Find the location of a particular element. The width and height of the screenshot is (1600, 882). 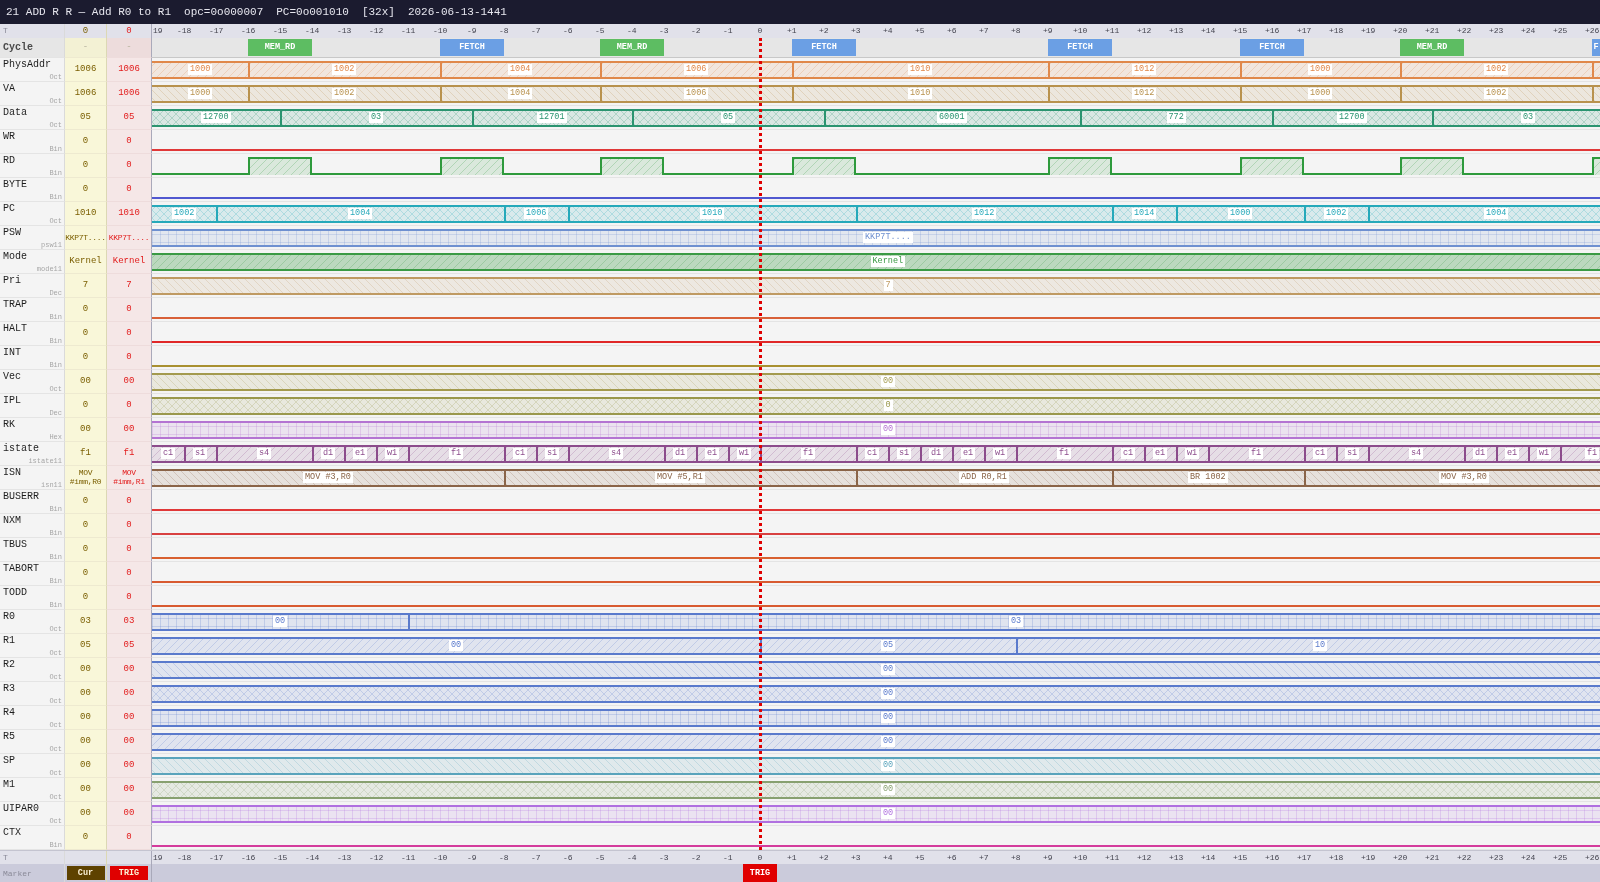

marker-button: TRIG is located at coordinates (129, 873).